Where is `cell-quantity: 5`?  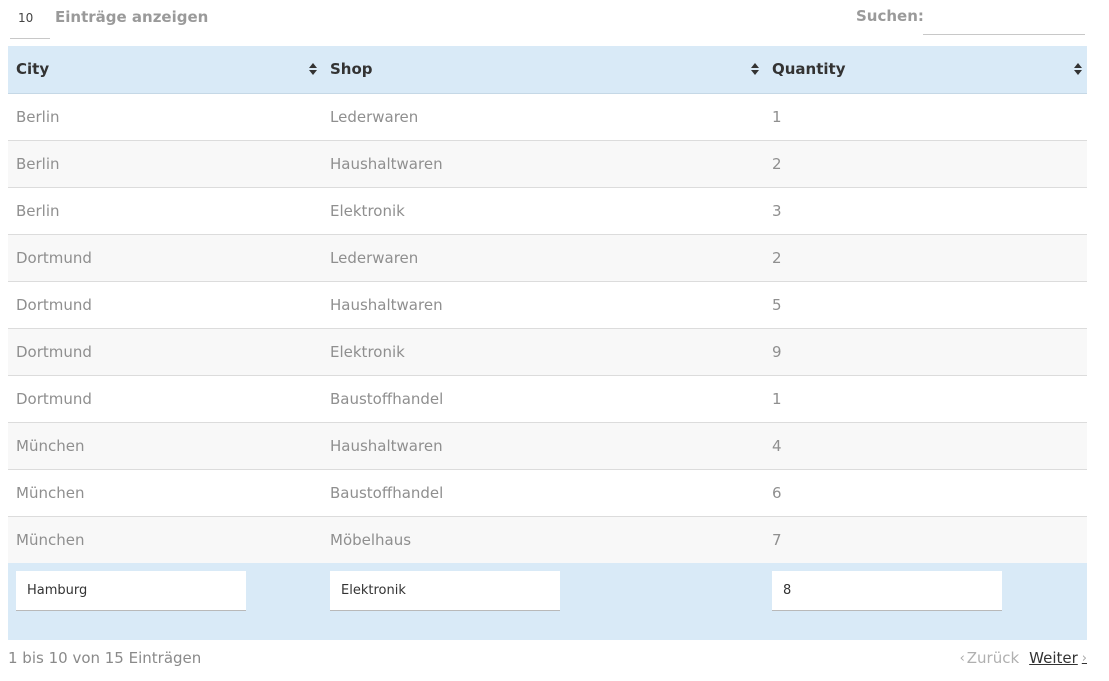
cell-quantity: 5 is located at coordinates (925, 305).